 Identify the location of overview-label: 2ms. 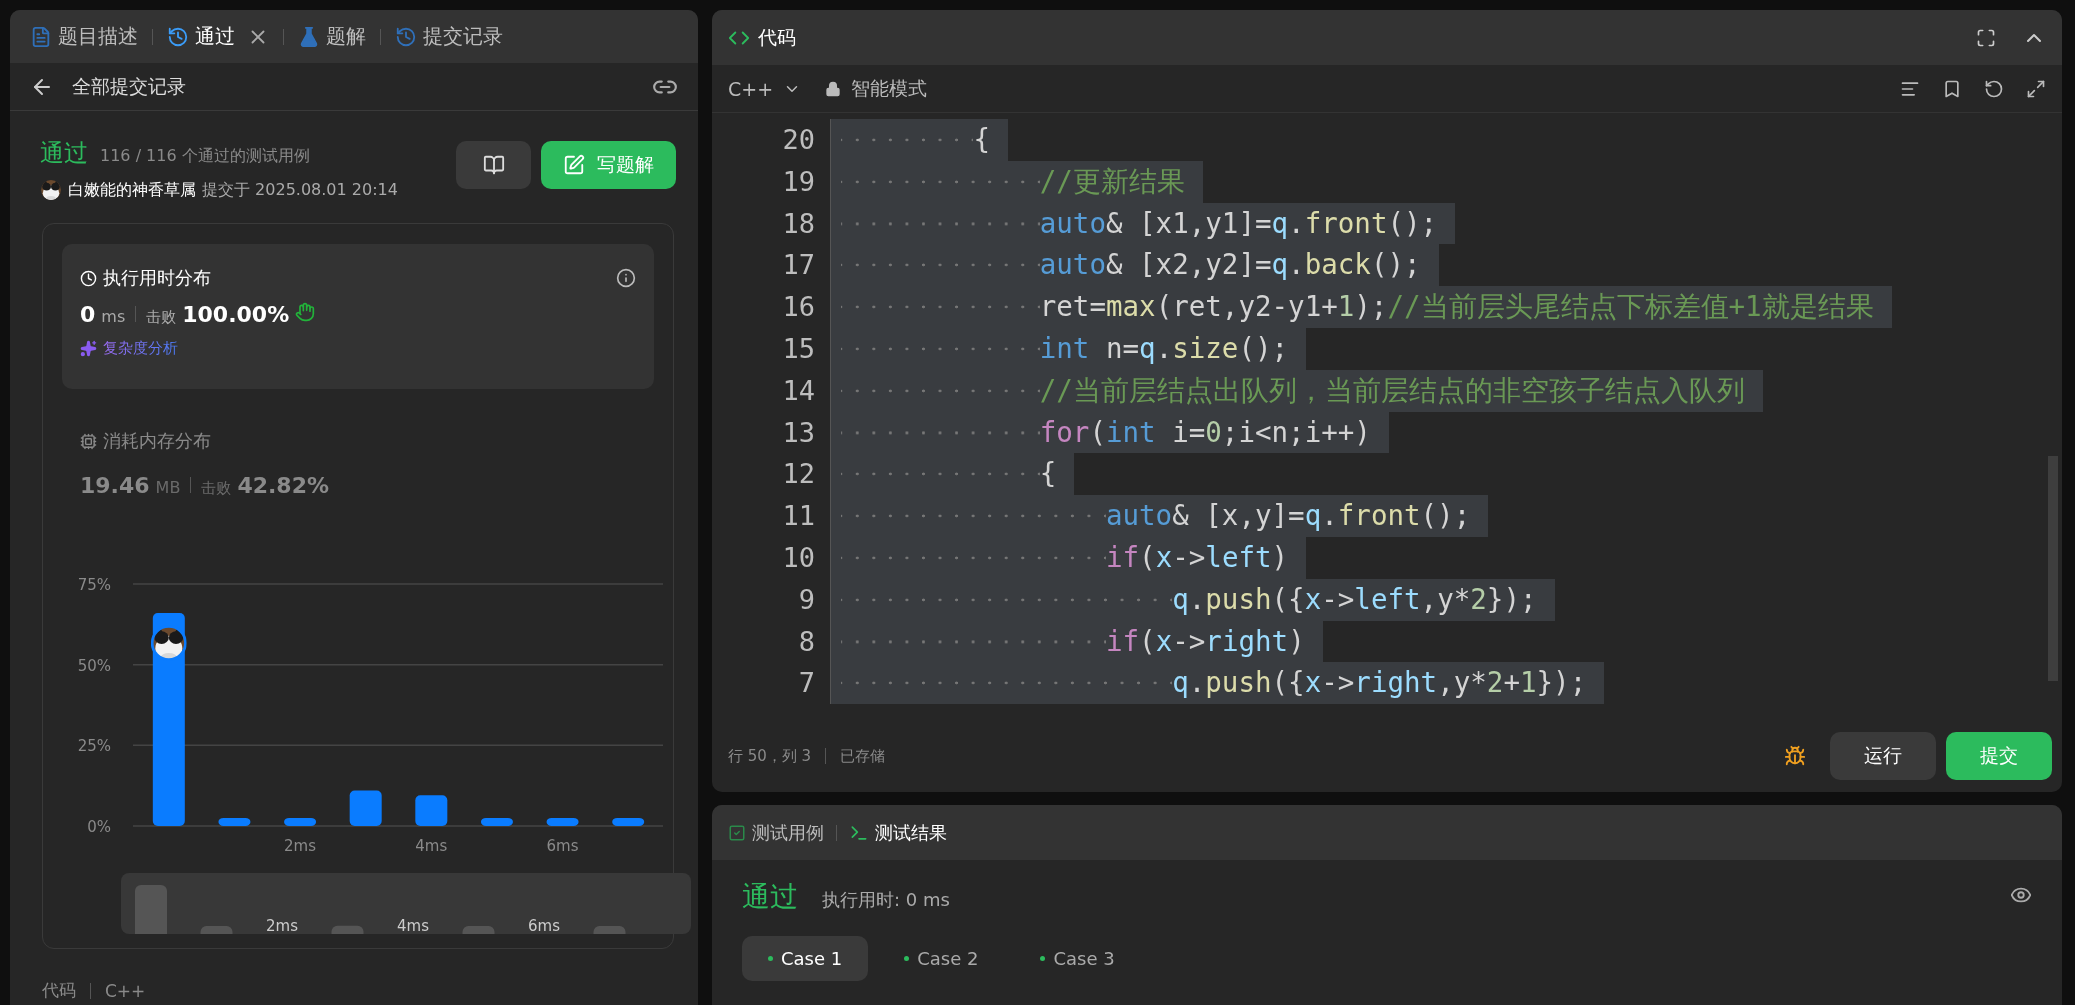
(282, 925).